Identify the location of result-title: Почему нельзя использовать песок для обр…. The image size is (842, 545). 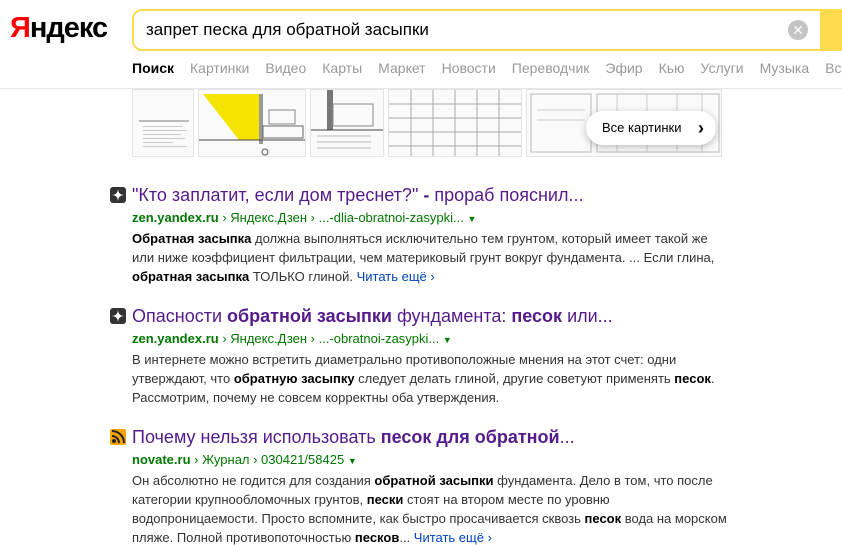
(353, 437).